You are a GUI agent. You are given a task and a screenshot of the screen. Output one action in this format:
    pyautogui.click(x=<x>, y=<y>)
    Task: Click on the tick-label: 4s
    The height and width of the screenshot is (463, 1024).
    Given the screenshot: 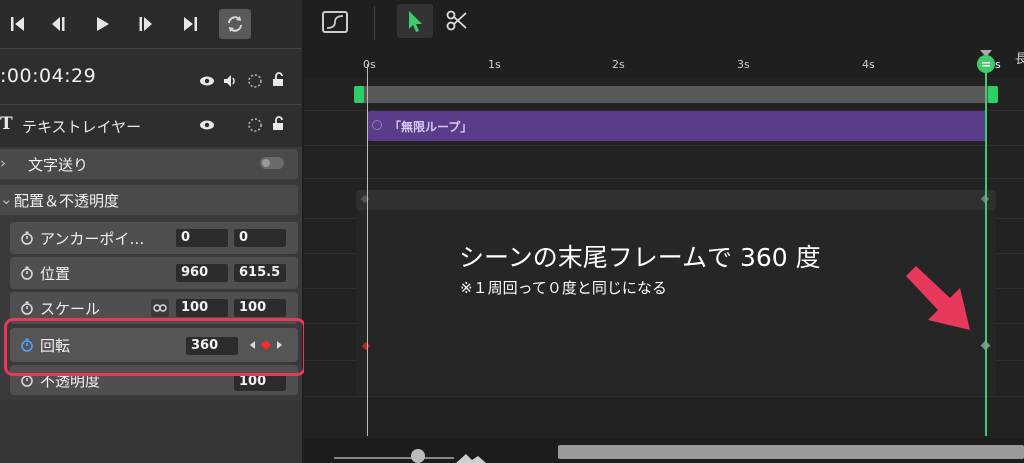 What is the action you would take?
    pyautogui.click(x=868, y=64)
    